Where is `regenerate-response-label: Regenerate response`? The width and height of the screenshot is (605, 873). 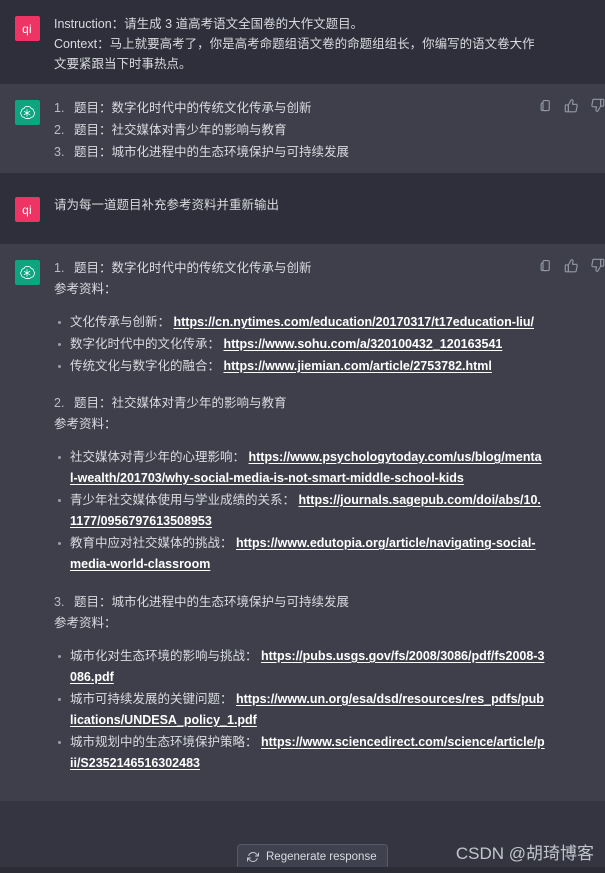
regenerate-response-label: Regenerate response is located at coordinates (321, 857).